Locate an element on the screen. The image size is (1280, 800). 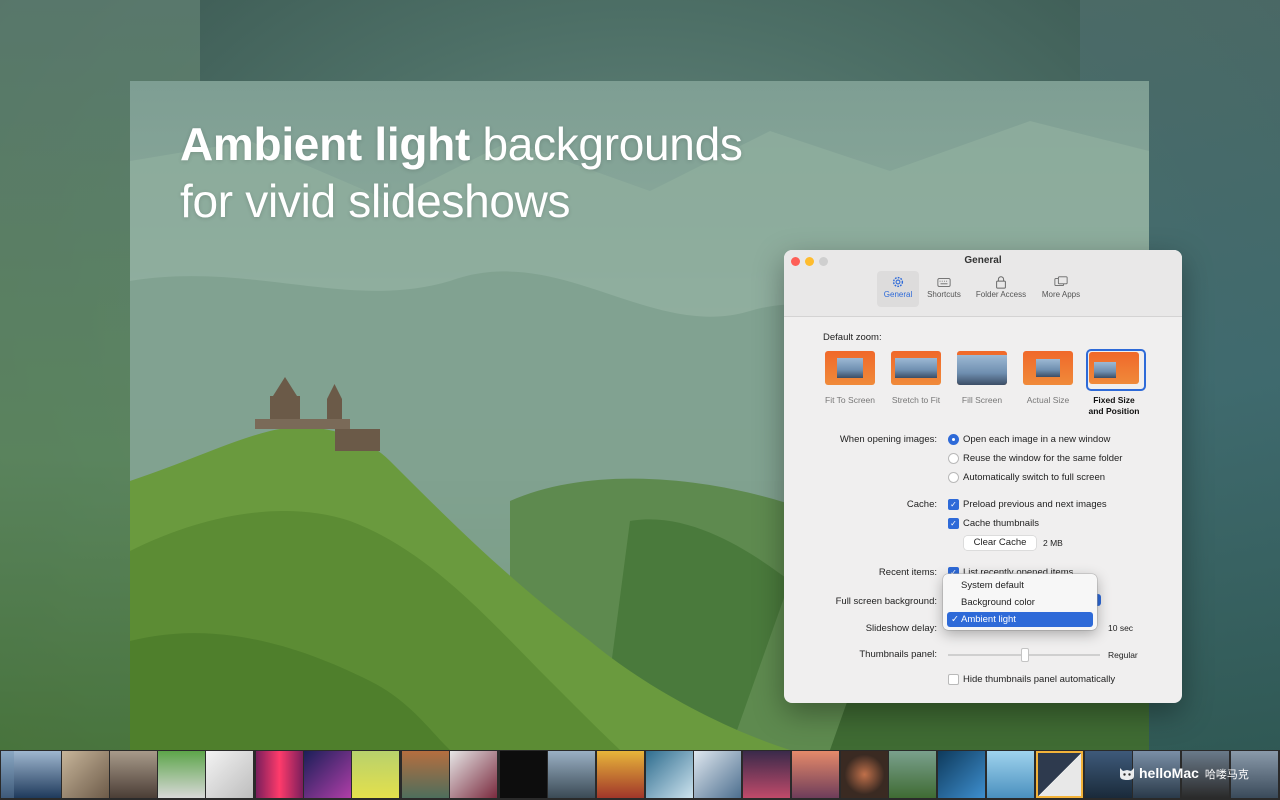
watermark-cn: 哈喽马克 is located at coordinates (1226, 775).